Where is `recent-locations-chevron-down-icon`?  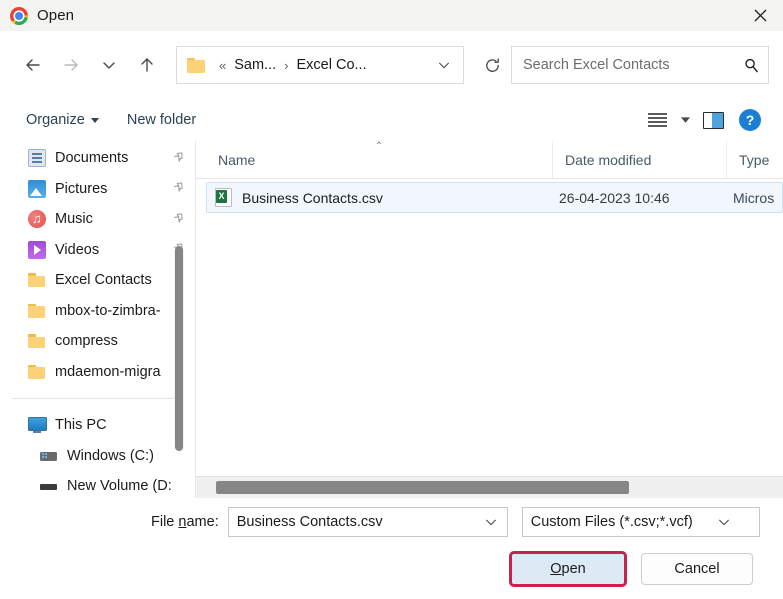 recent-locations-chevron-down-icon is located at coordinates (109, 65).